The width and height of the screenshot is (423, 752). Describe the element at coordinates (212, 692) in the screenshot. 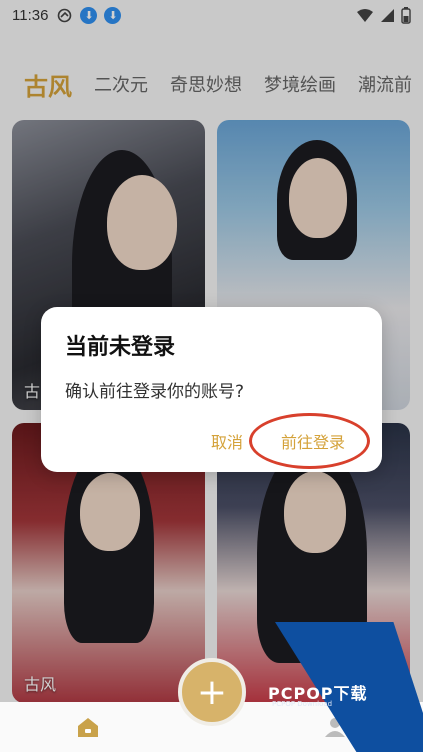

I see `create-button: +` at that location.